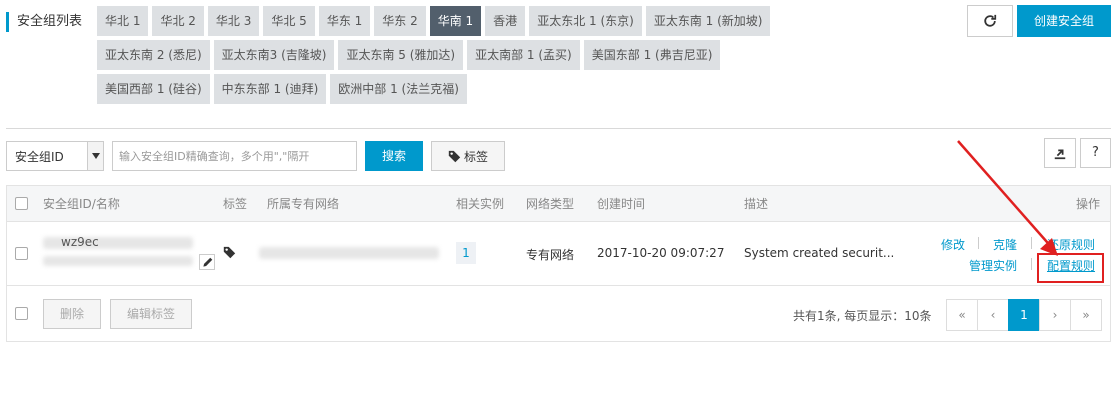  What do you see at coordinates (953, 244) in the screenshot?
I see `modify-link: 修改` at bounding box center [953, 244].